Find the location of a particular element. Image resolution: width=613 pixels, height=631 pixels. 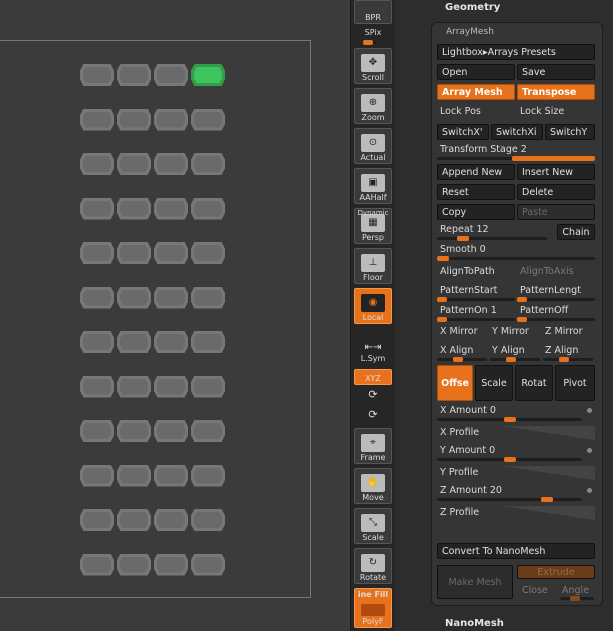

transform-stage-slider is located at coordinates (516, 158).